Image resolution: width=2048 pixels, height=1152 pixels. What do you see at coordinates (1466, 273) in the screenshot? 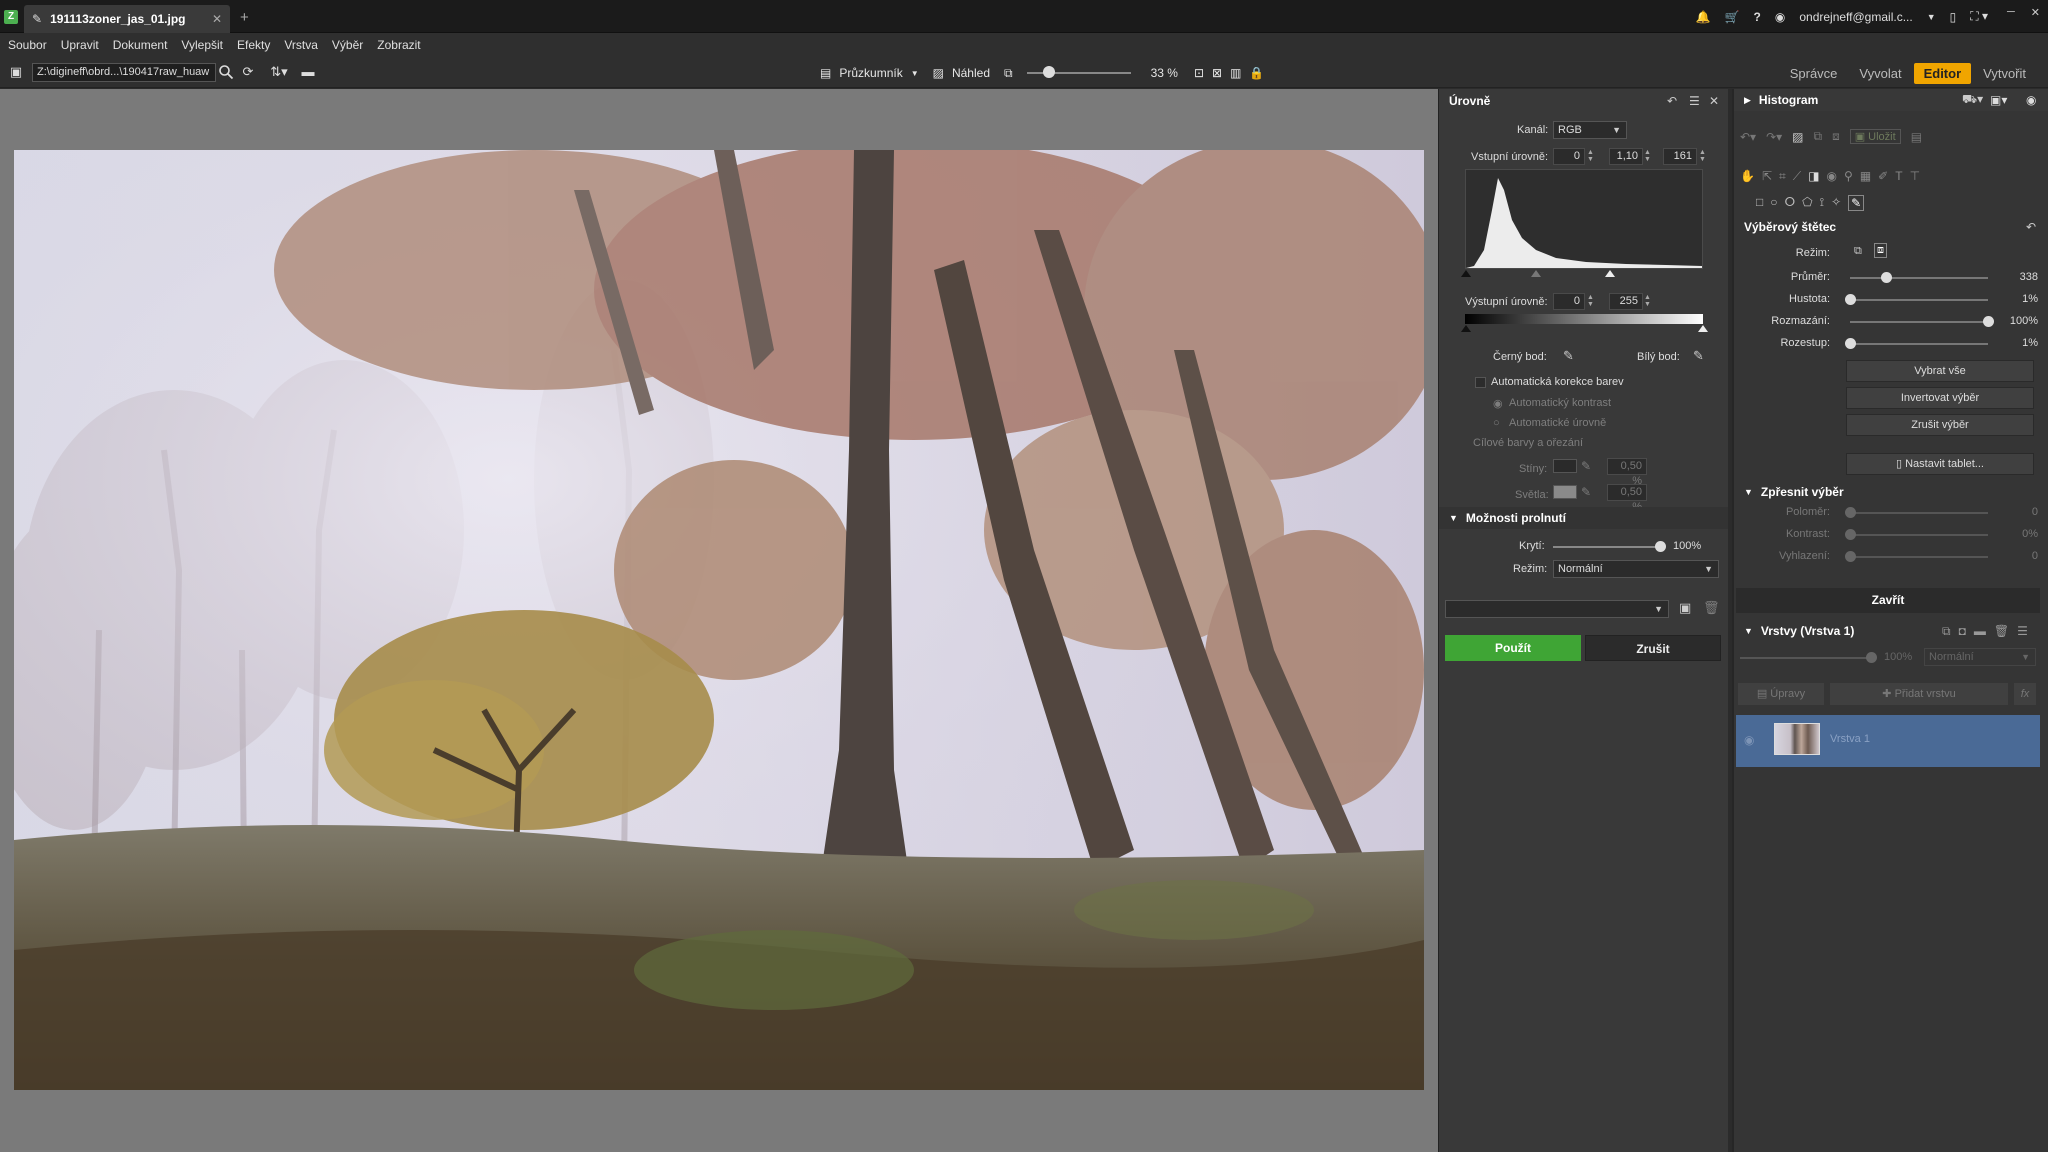
I see `input-black-slider` at bounding box center [1466, 273].